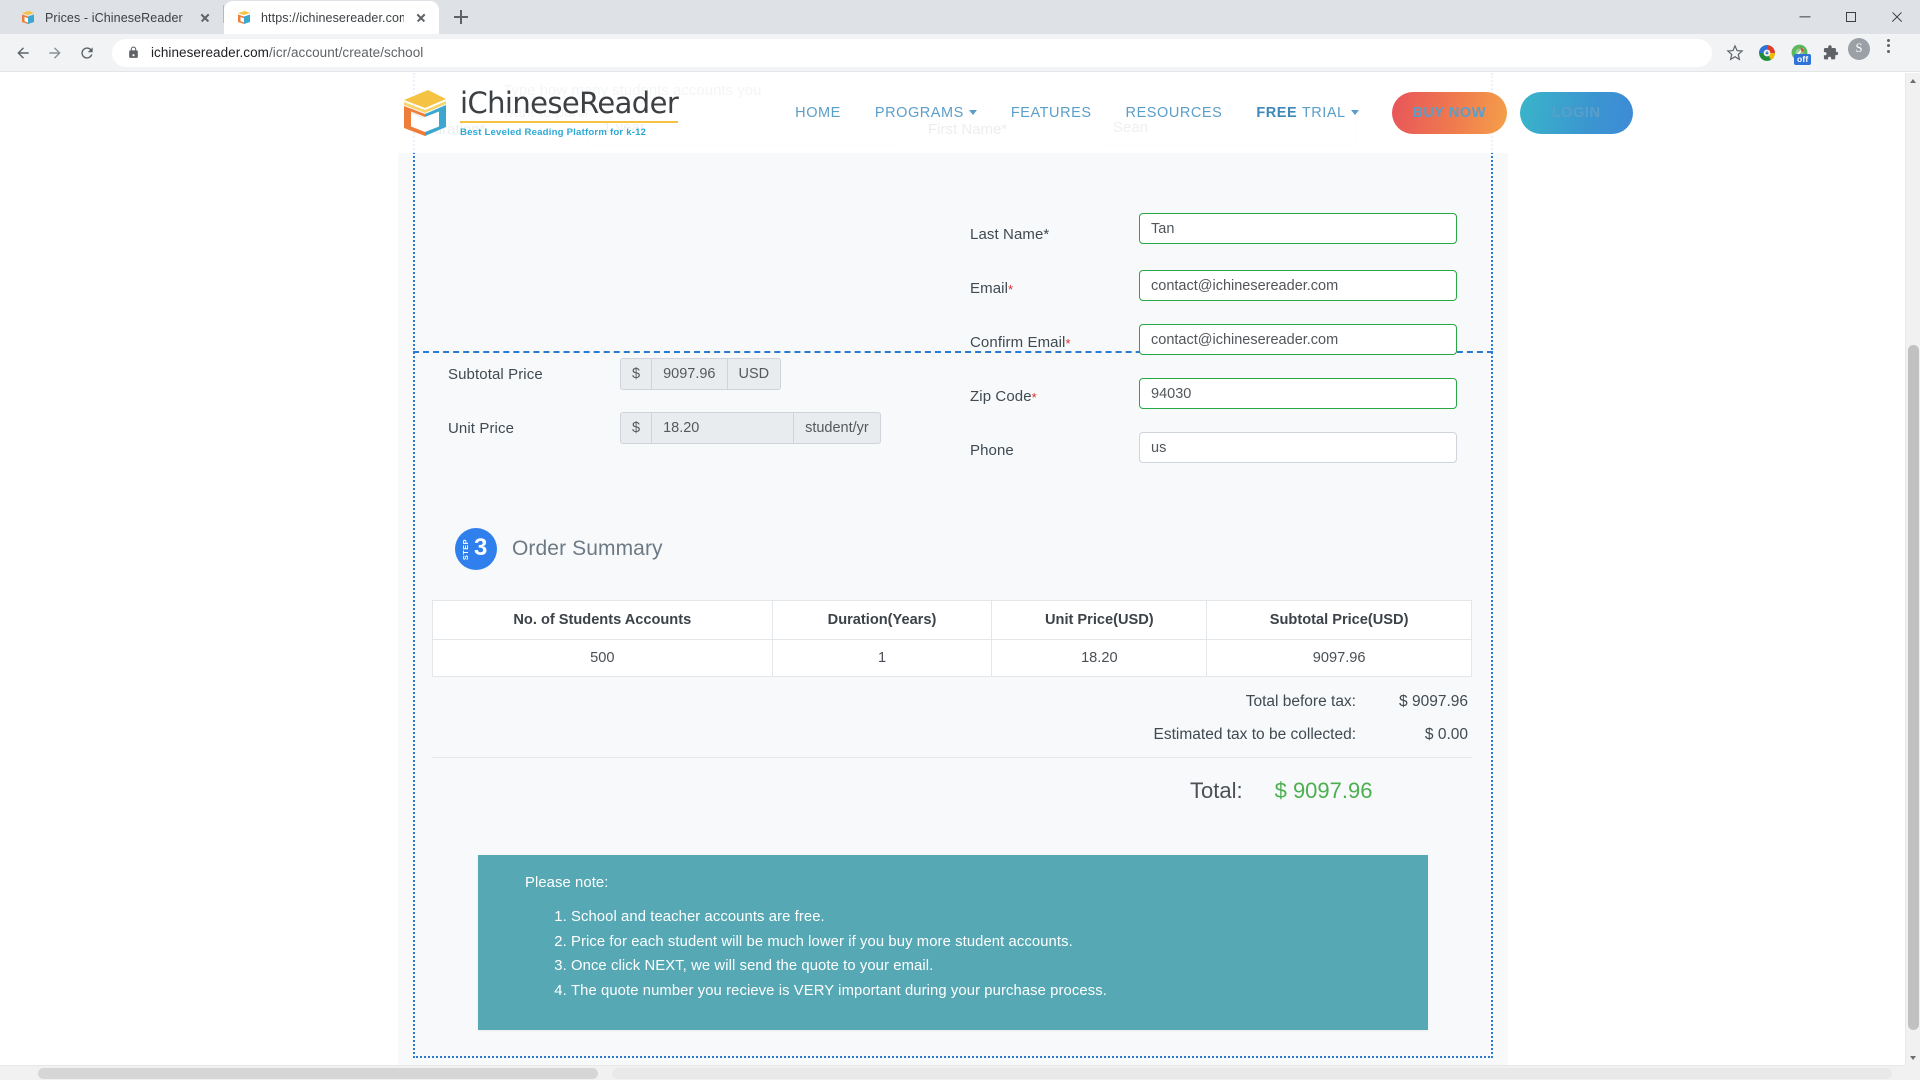  I want to click on vertical-scrollbar-thumb, so click(1913, 687).